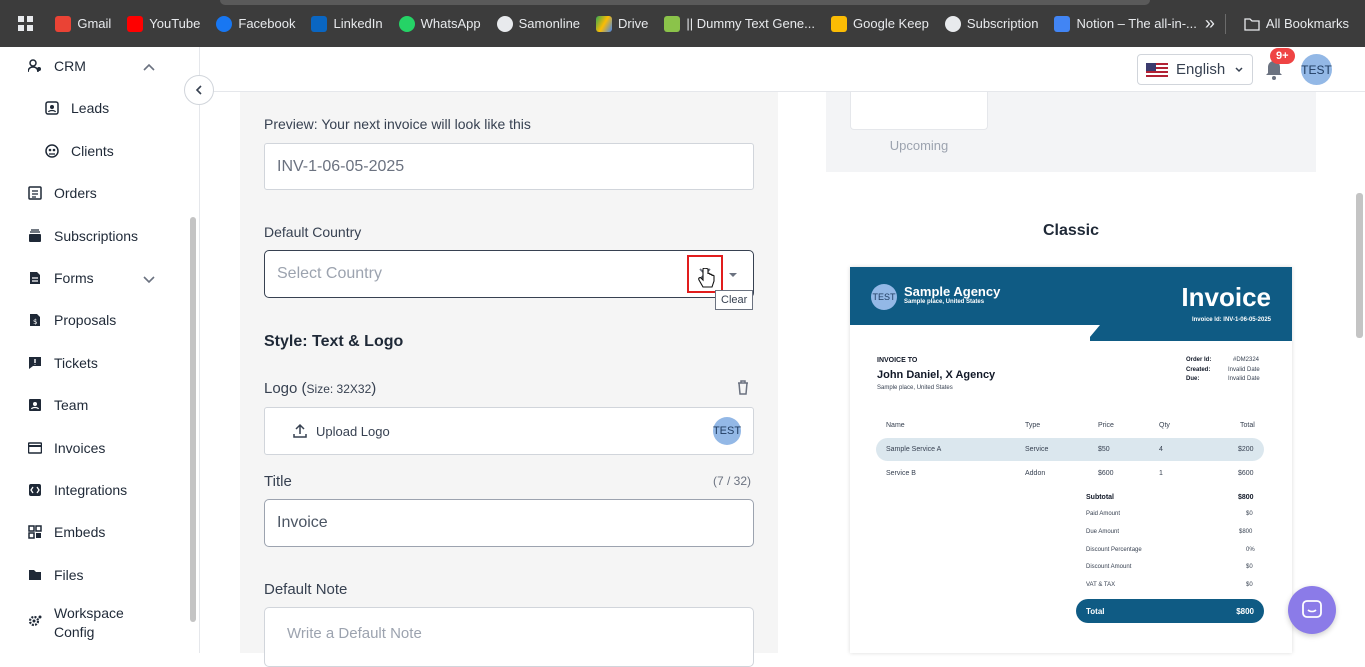  What do you see at coordinates (57, 66) in the screenshot?
I see `sidebar-item-crm: CRM` at bounding box center [57, 66].